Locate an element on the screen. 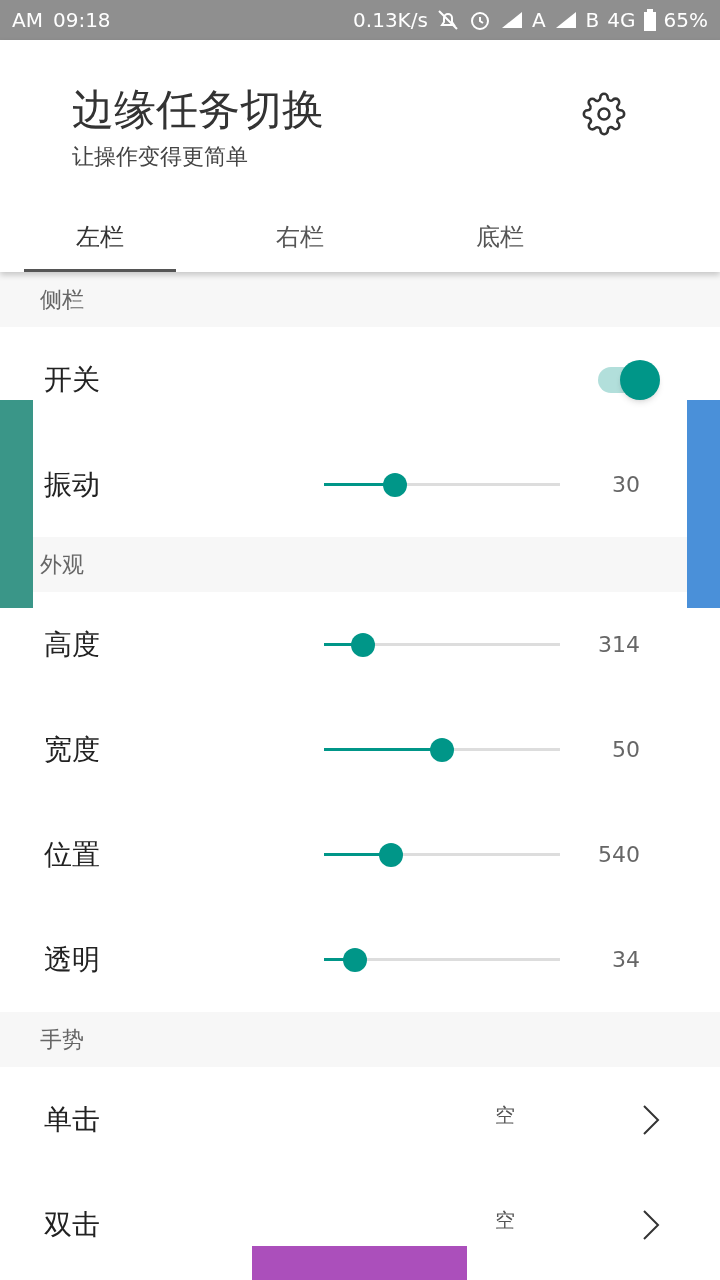  app-title: 边缘任务切换 is located at coordinates (198, 110).